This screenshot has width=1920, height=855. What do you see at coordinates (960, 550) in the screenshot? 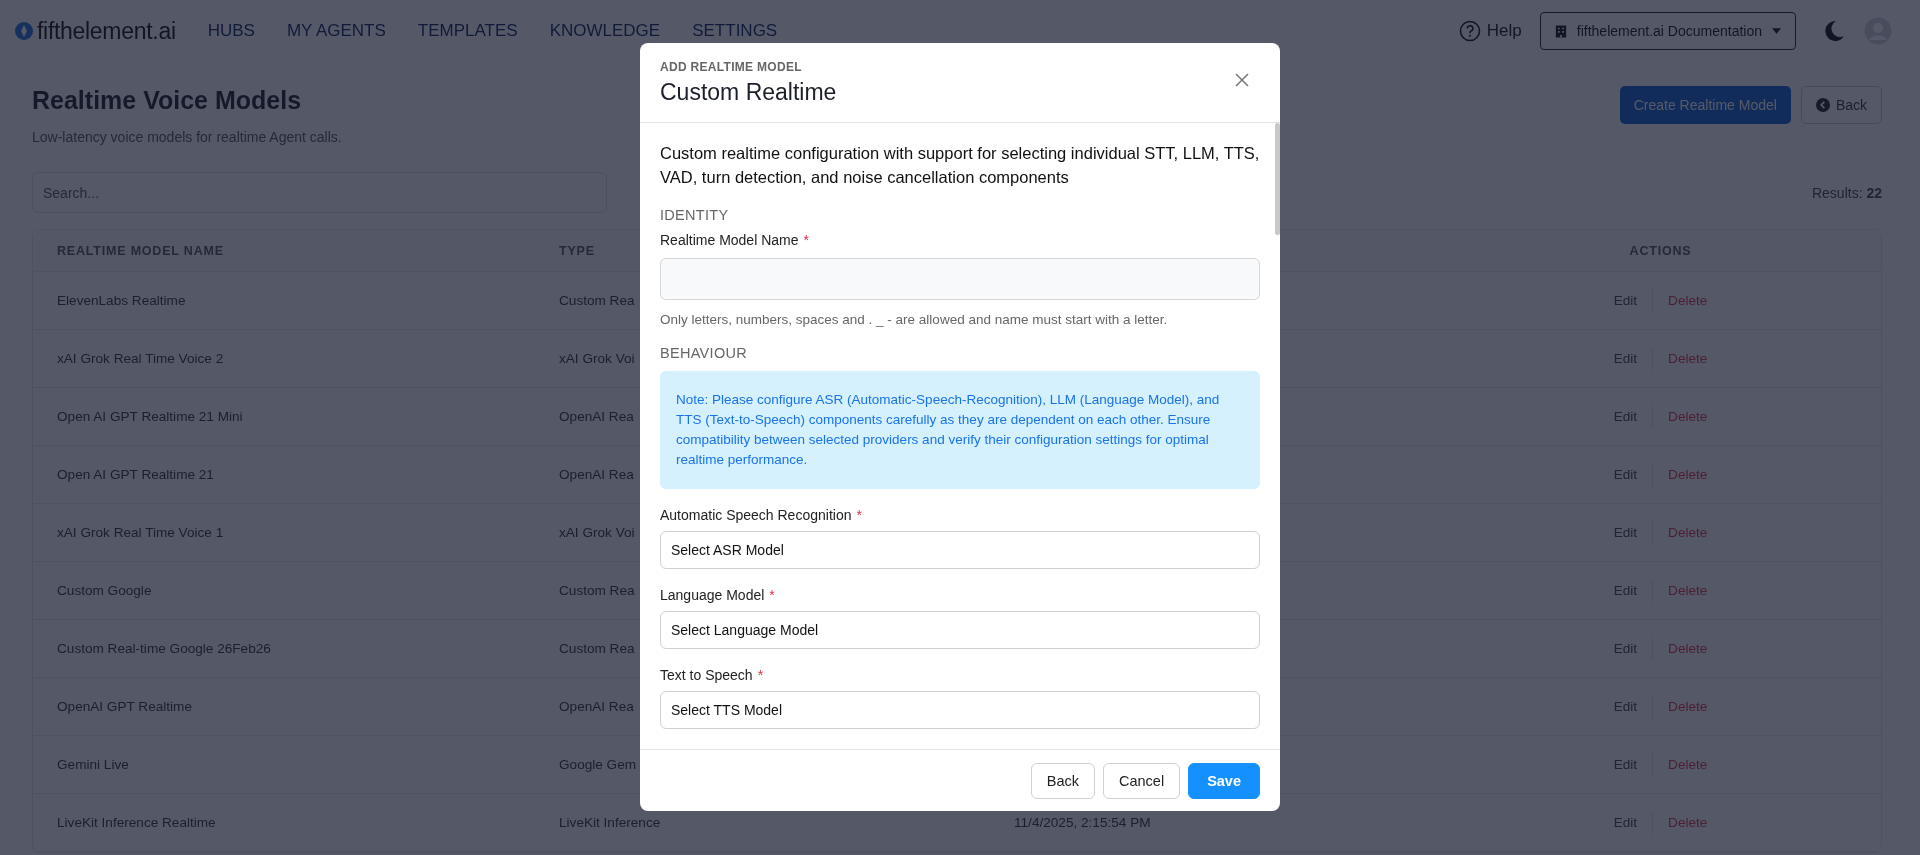
I see `select-field: Select ASR Model` at bounding box center [960, 550].